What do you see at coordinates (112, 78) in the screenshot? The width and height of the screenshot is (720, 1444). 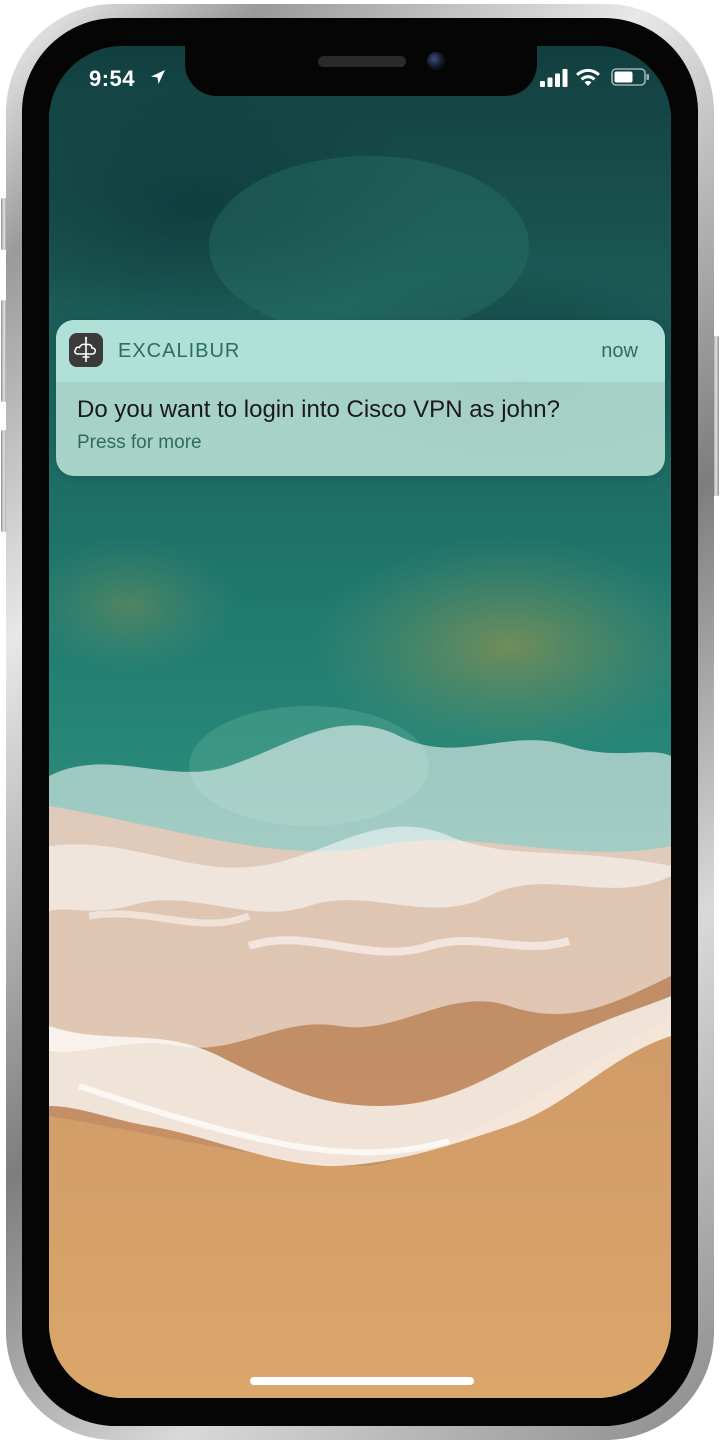 I see `status-time: 9:54` at bounding box center [112, 78].